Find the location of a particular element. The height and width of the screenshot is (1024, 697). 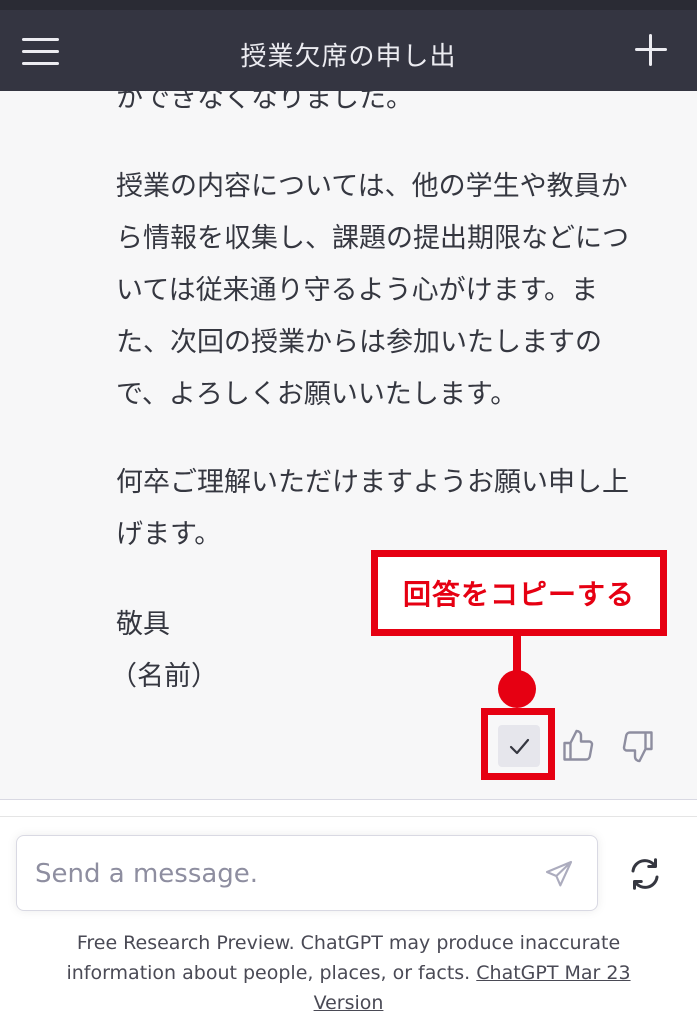

send-button is located at coordinates (559, 874).